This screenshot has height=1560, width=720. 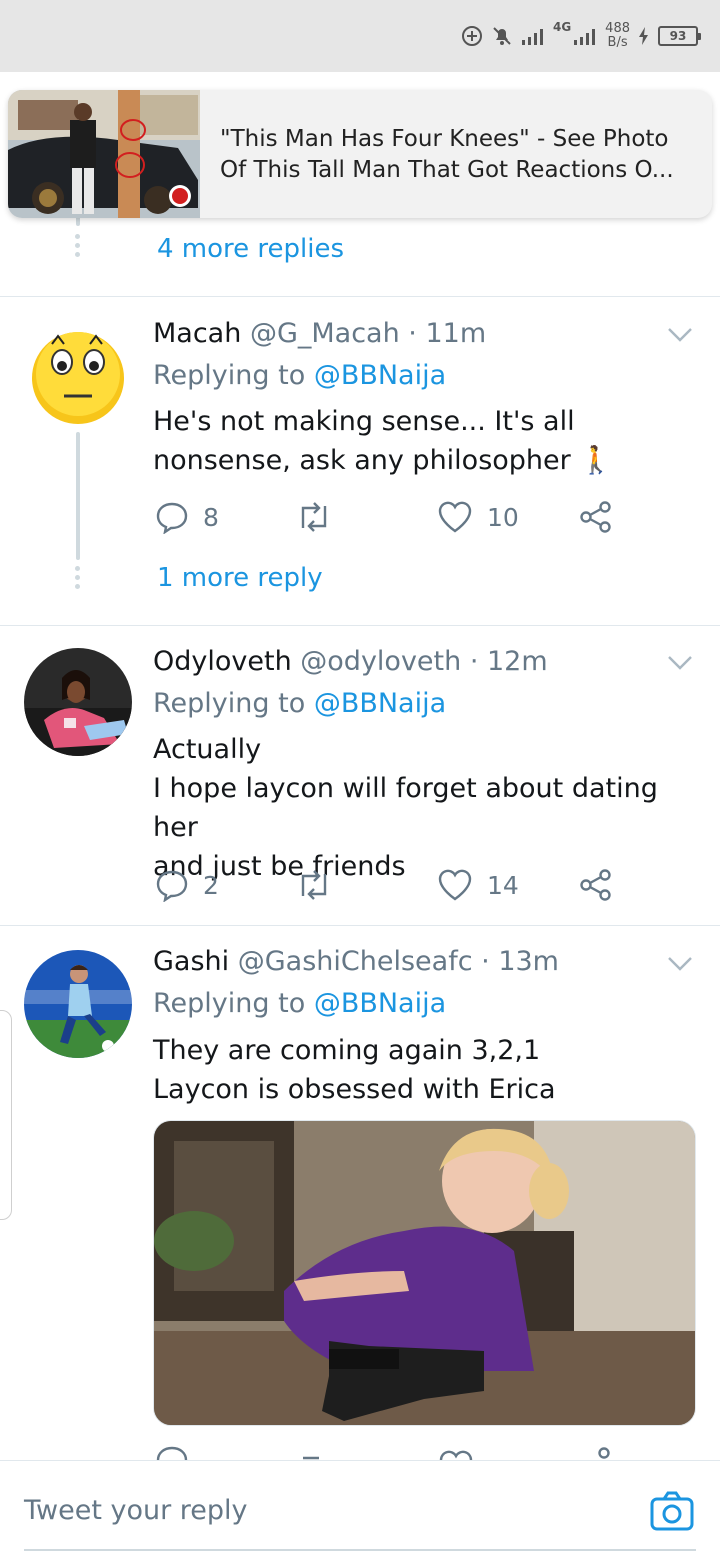 I want to click on timestamp: · 13m, so click(x=520, y=961).